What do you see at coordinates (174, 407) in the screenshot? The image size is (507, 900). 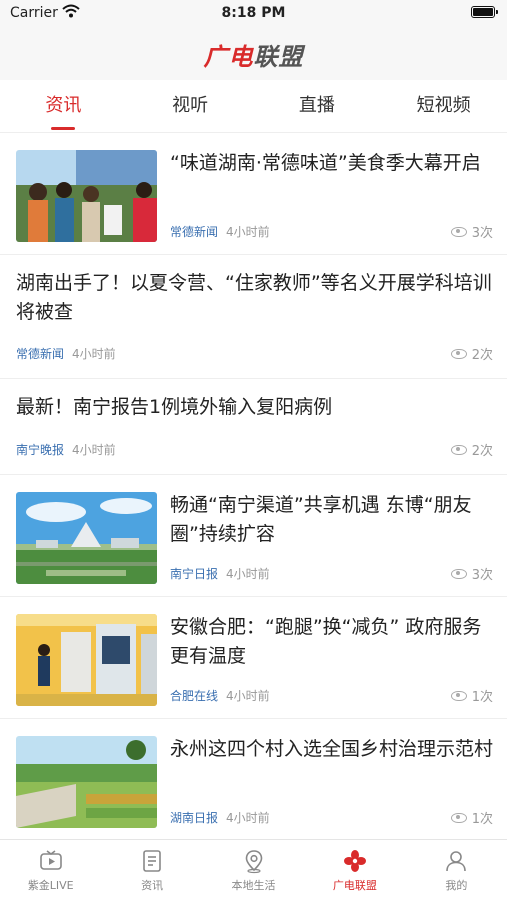 I see `news-title: 最新！南宁报告1例境外输入复阳病例` at bounding box center [174, 407].